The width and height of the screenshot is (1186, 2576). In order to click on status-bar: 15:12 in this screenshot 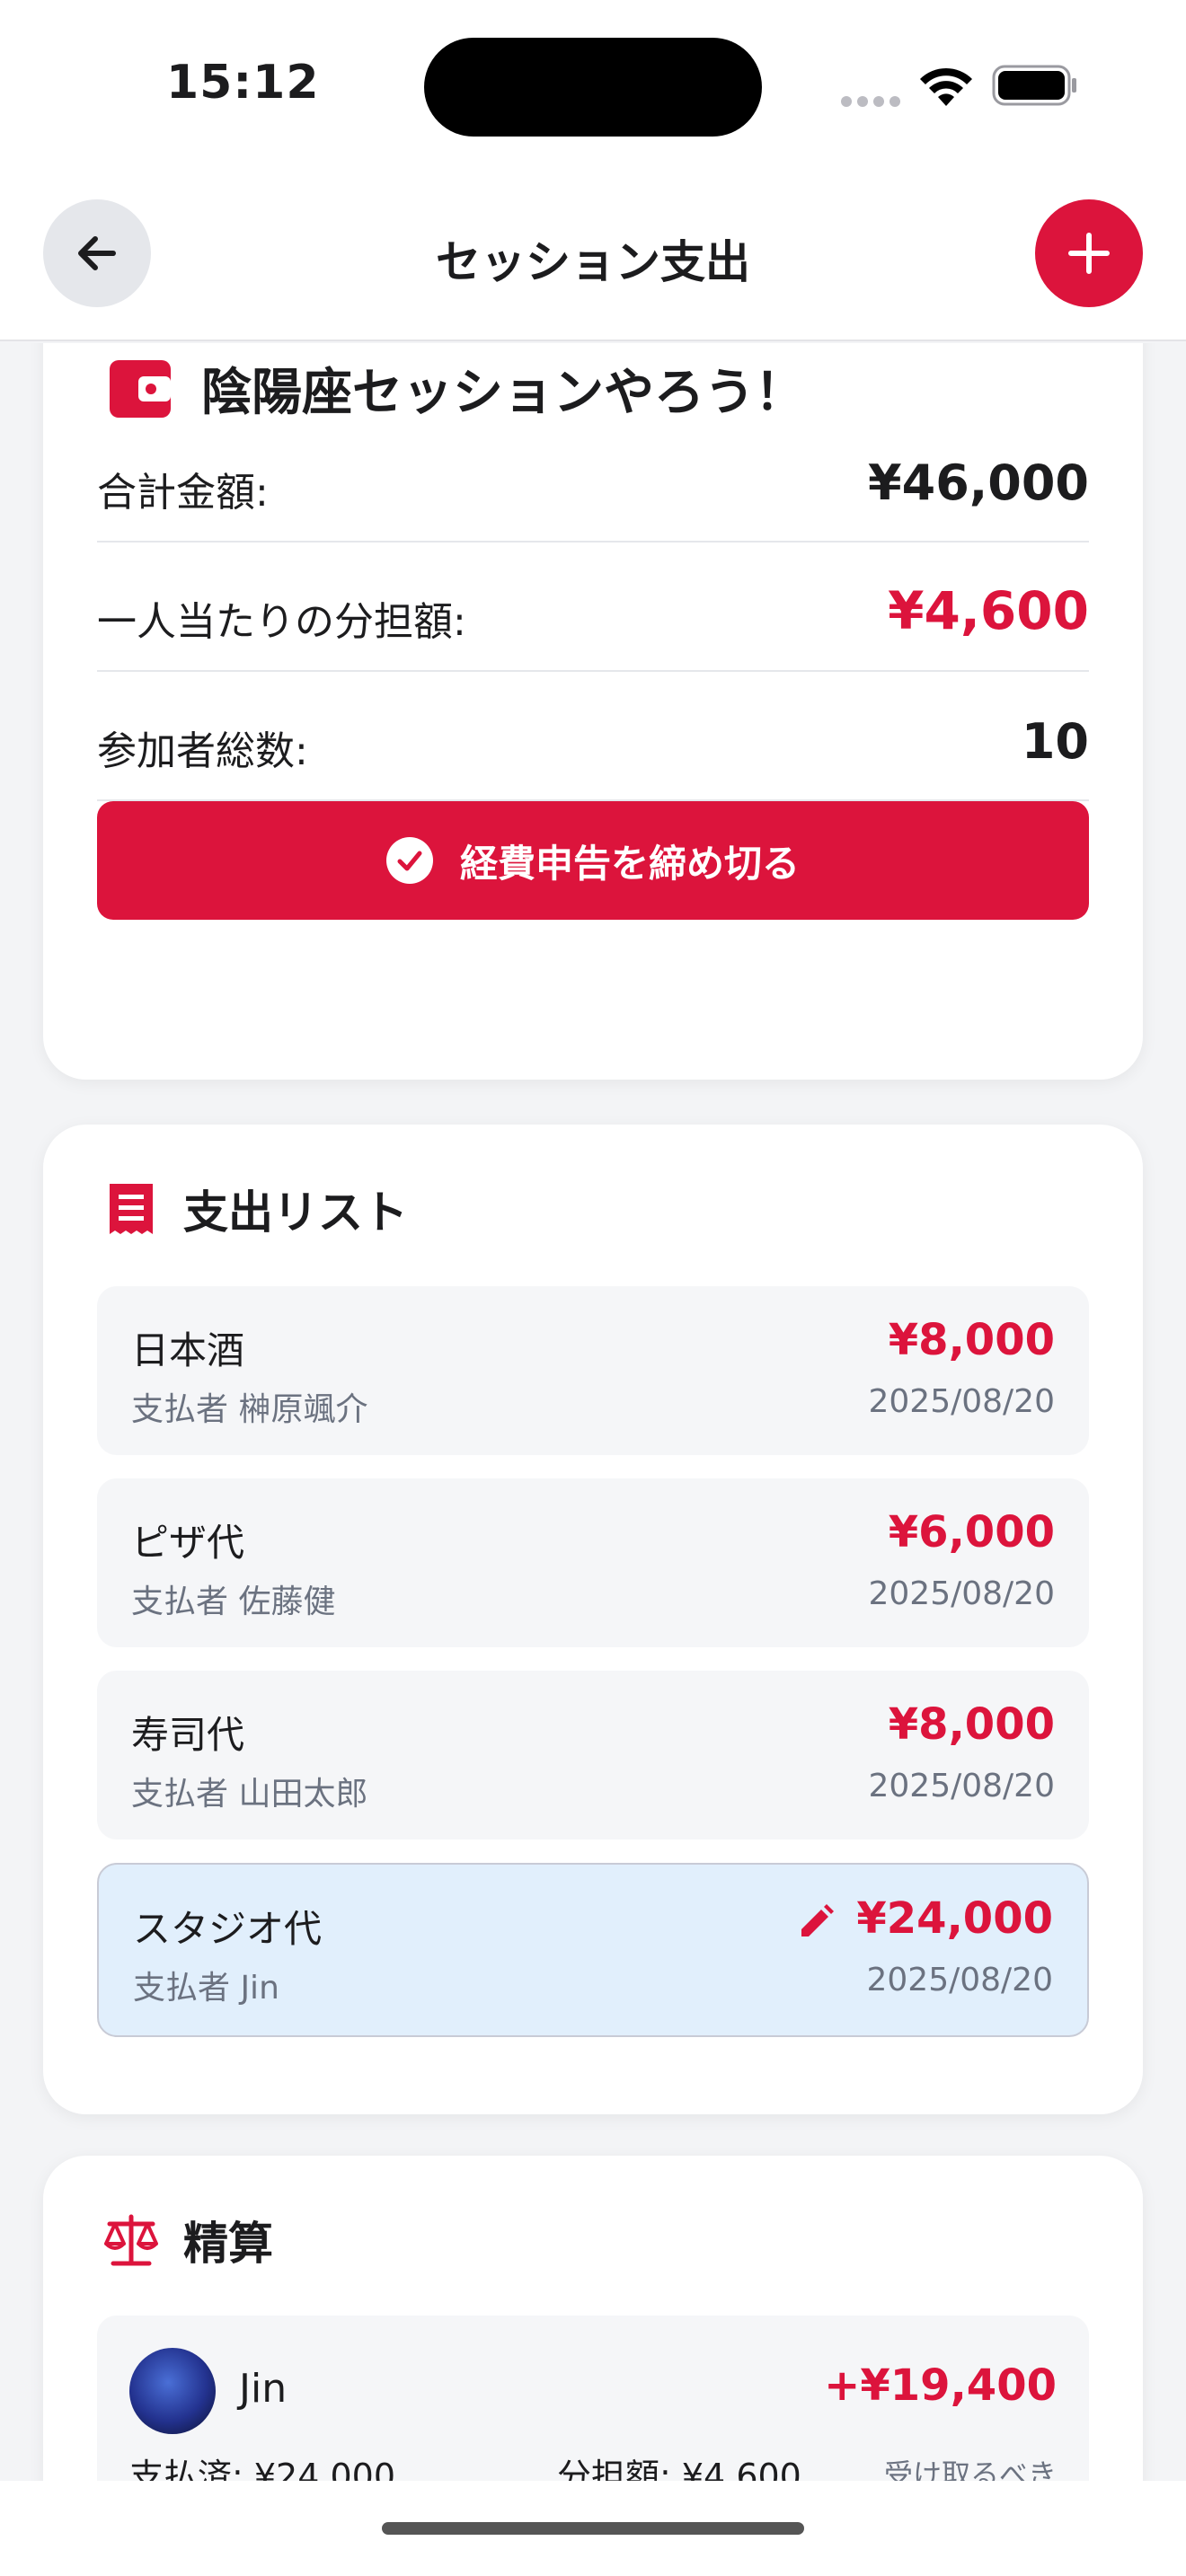, I will do `click(593, 85)`.